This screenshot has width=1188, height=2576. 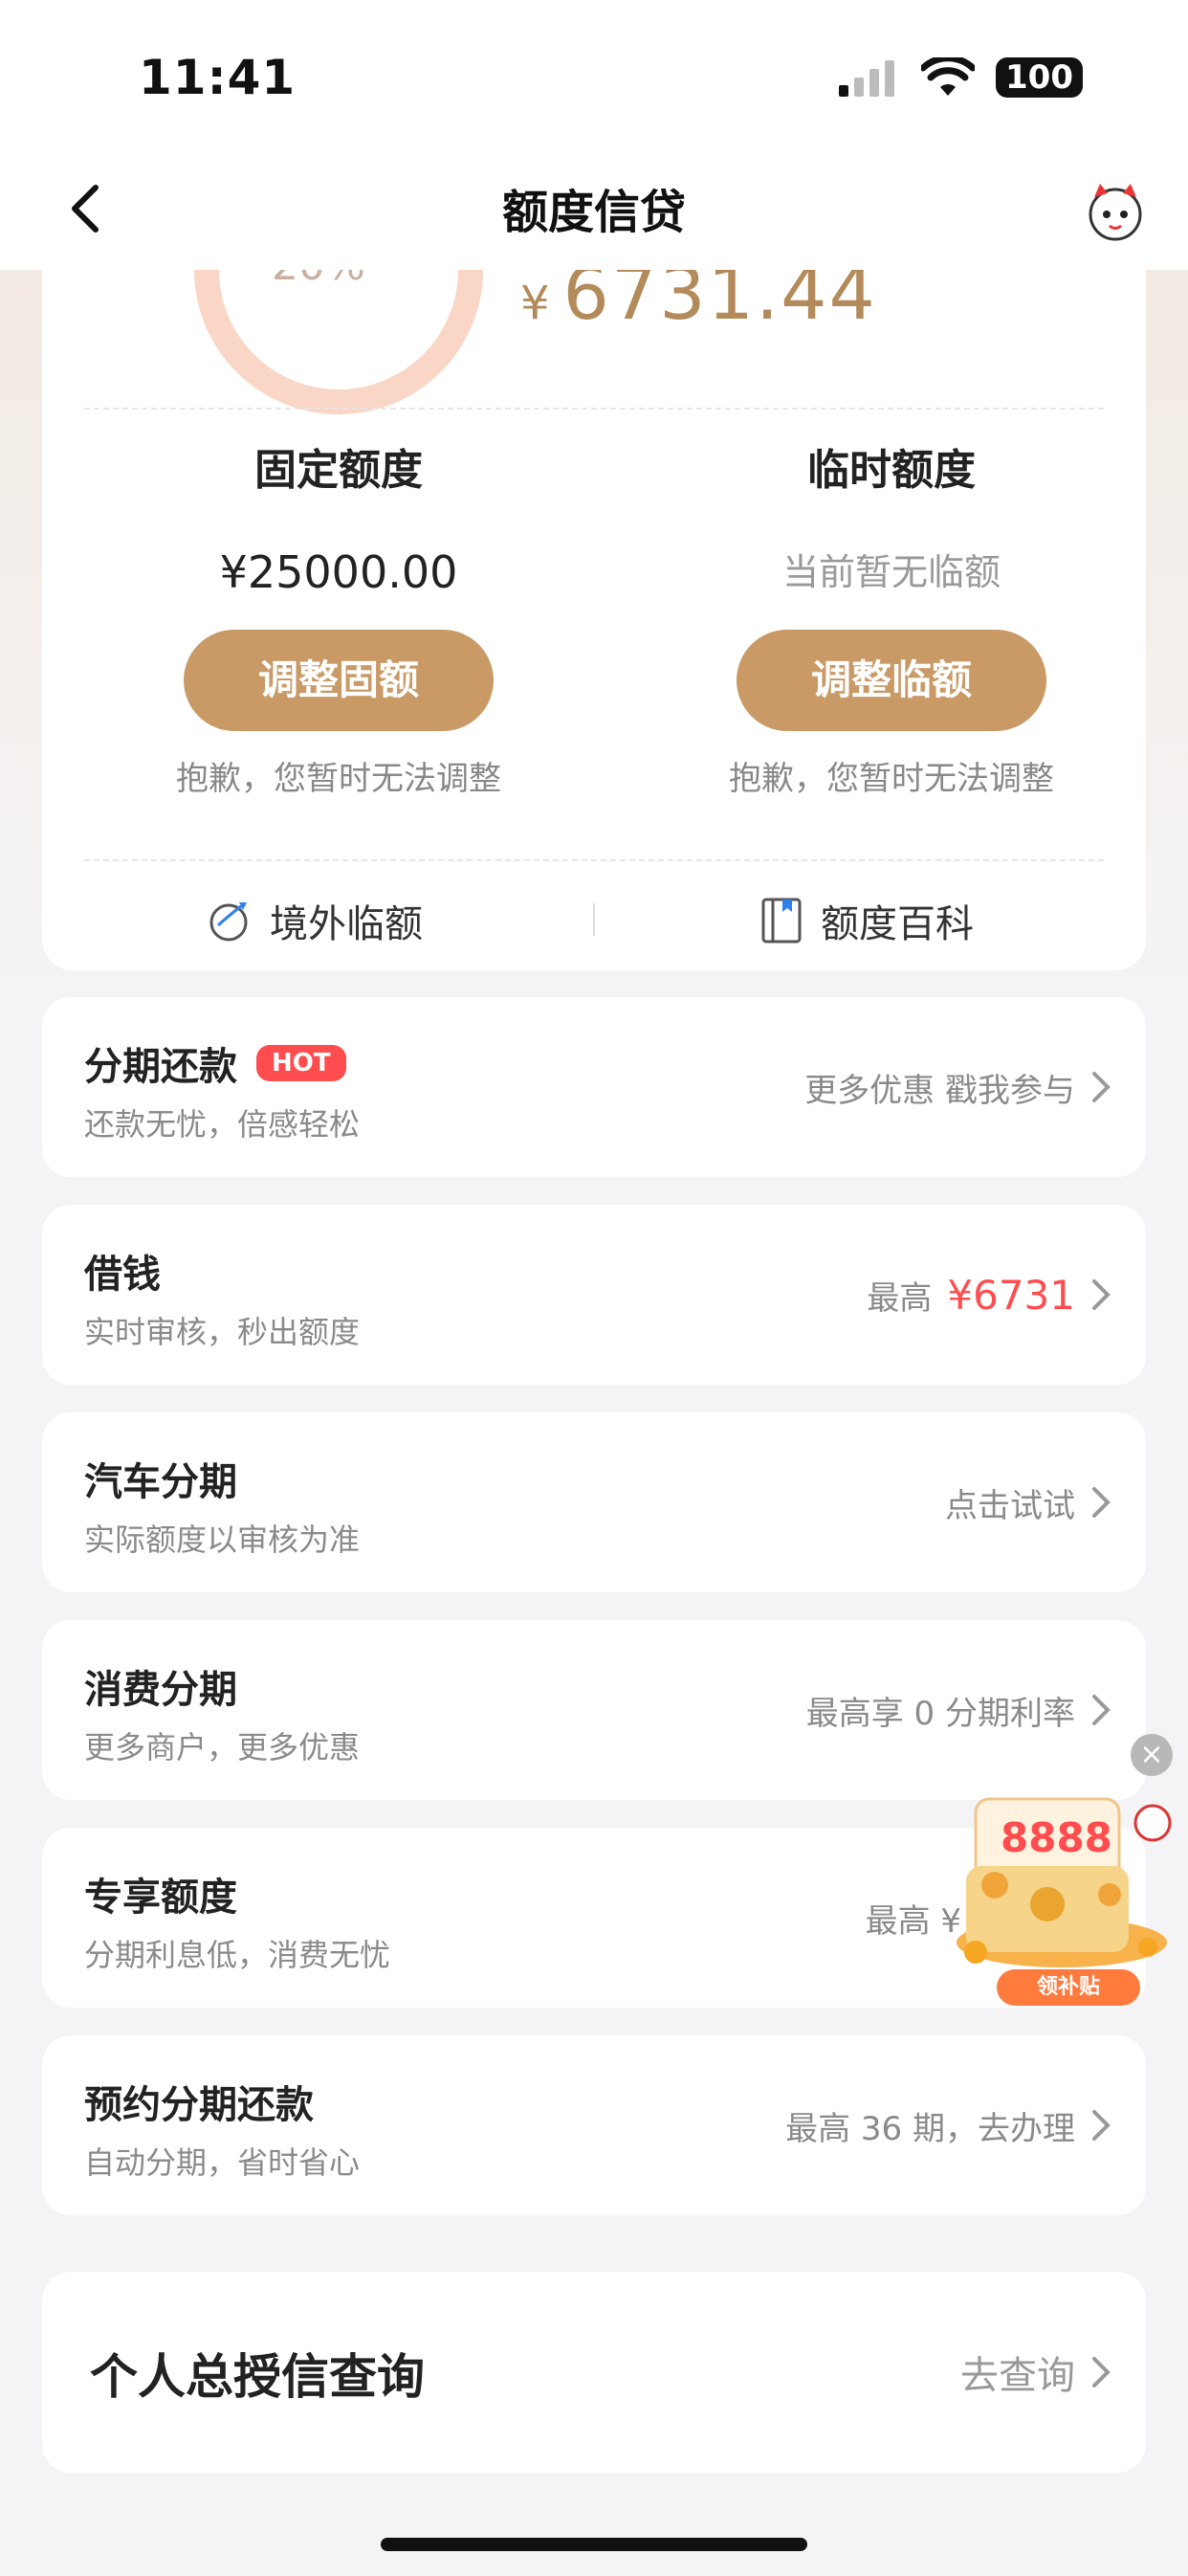 What do you see at coordinates (339, 680) in the screenshot?
I see `adjust-fixed-button: 调整固额` at bounding box center [339, 680].